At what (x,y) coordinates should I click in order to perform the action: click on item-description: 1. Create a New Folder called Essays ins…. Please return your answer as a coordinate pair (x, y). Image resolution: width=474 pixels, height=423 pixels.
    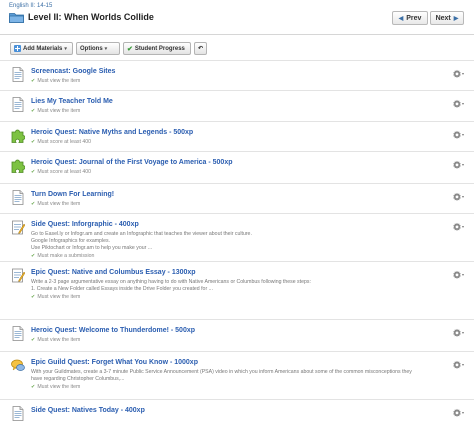
    Looking at the image, I should click on (122, 289).